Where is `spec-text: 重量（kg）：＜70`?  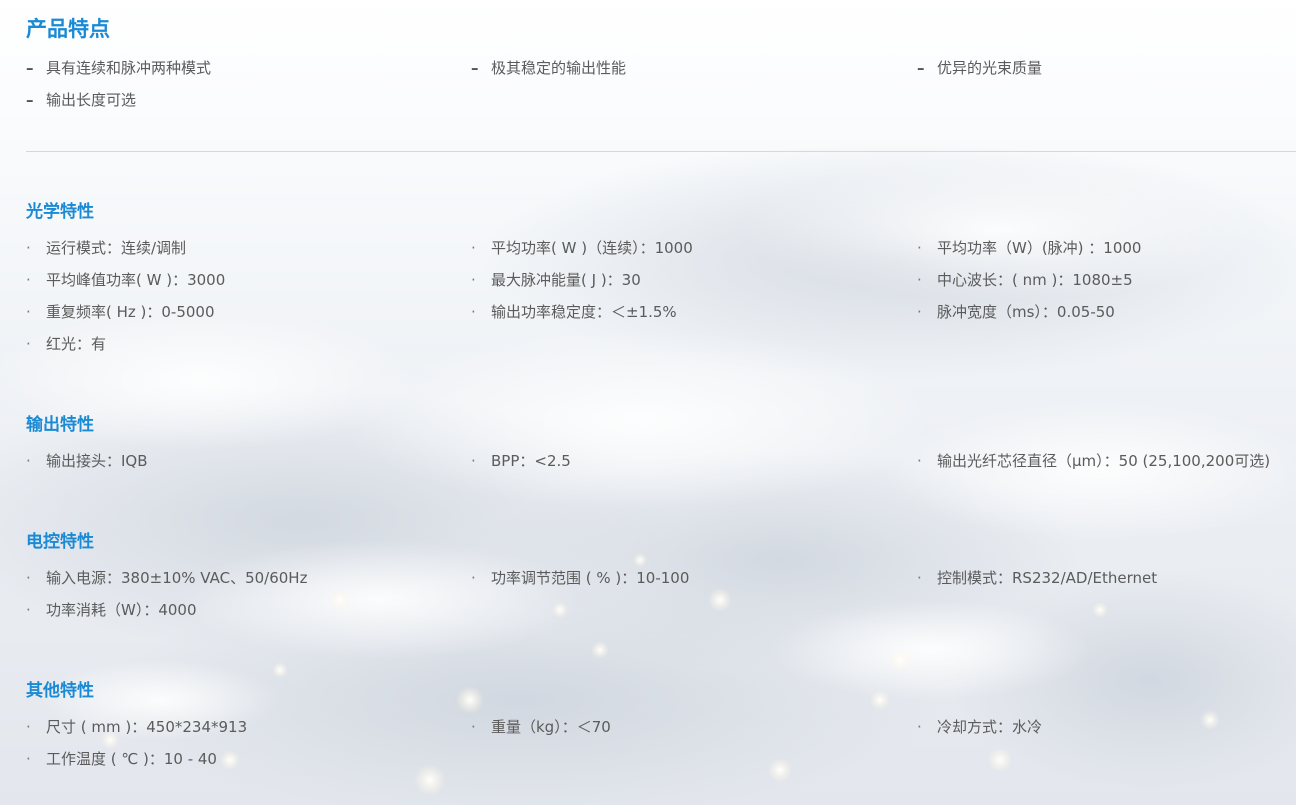
spec-text: 重量（kg）：＜70 is located at coordinates (551, 727).